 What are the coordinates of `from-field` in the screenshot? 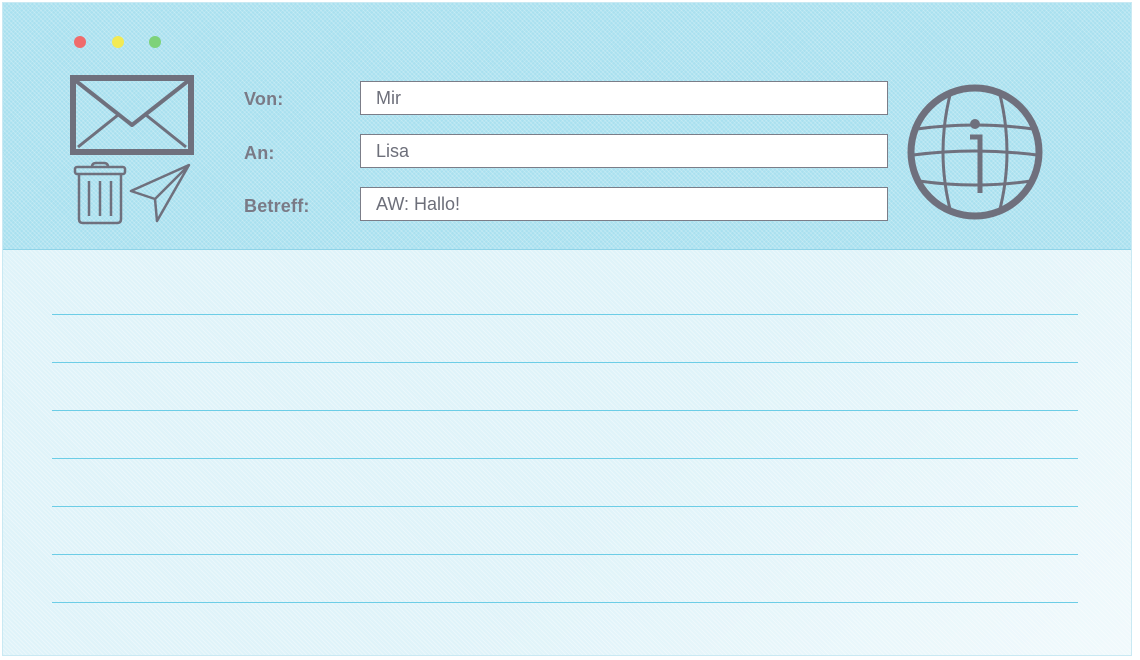 It's located at (624, 98).